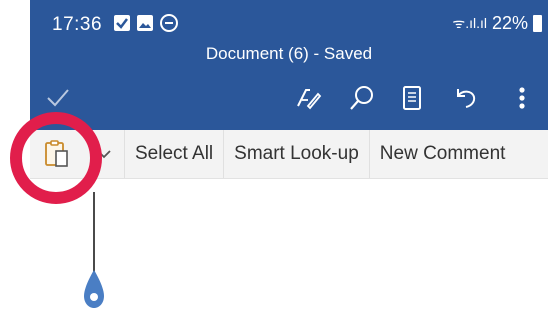  Describe the element at coordinates (122, 23) in the screenshot. I see `checkbox-notification-icon` at that location.